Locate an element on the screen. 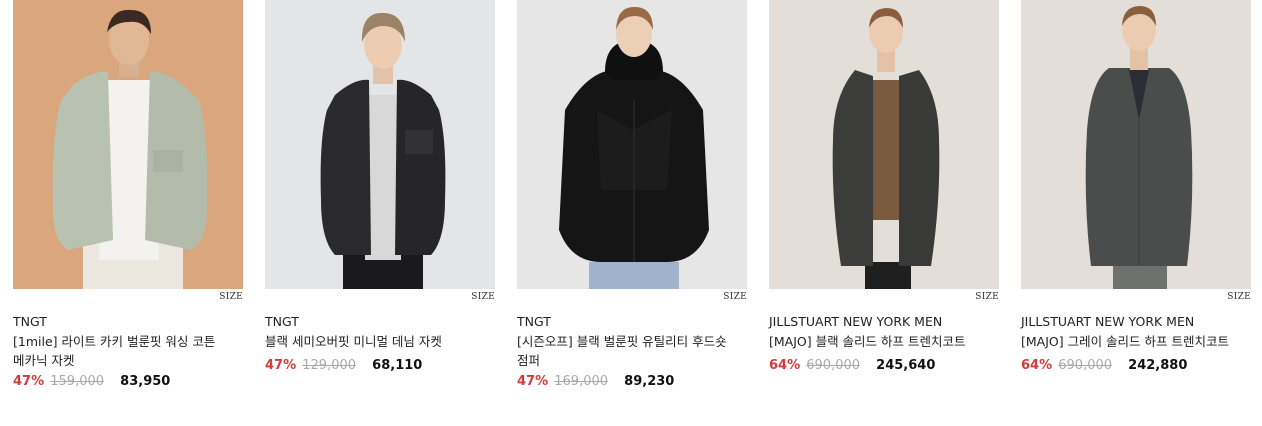  product-name: [1mile] 라이트 카키 벌룬핏 워싱 코튼 메카닉 자켓 is located at coordinates (128, 351).